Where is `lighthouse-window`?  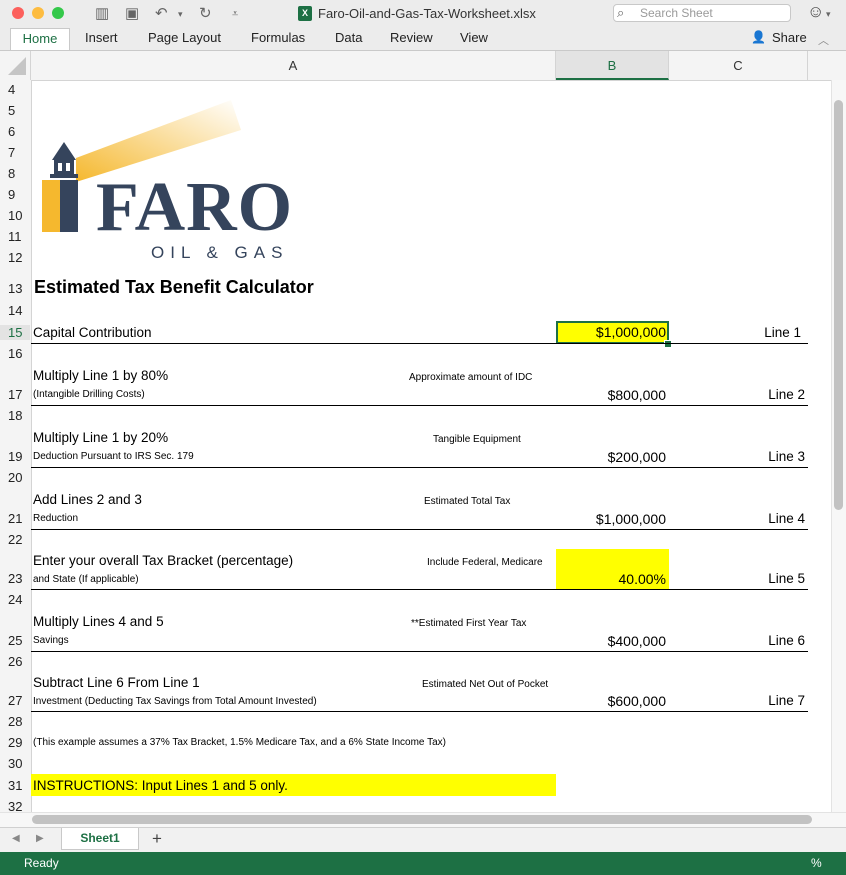
lighthouse-window is located at coordinates (60, 167).